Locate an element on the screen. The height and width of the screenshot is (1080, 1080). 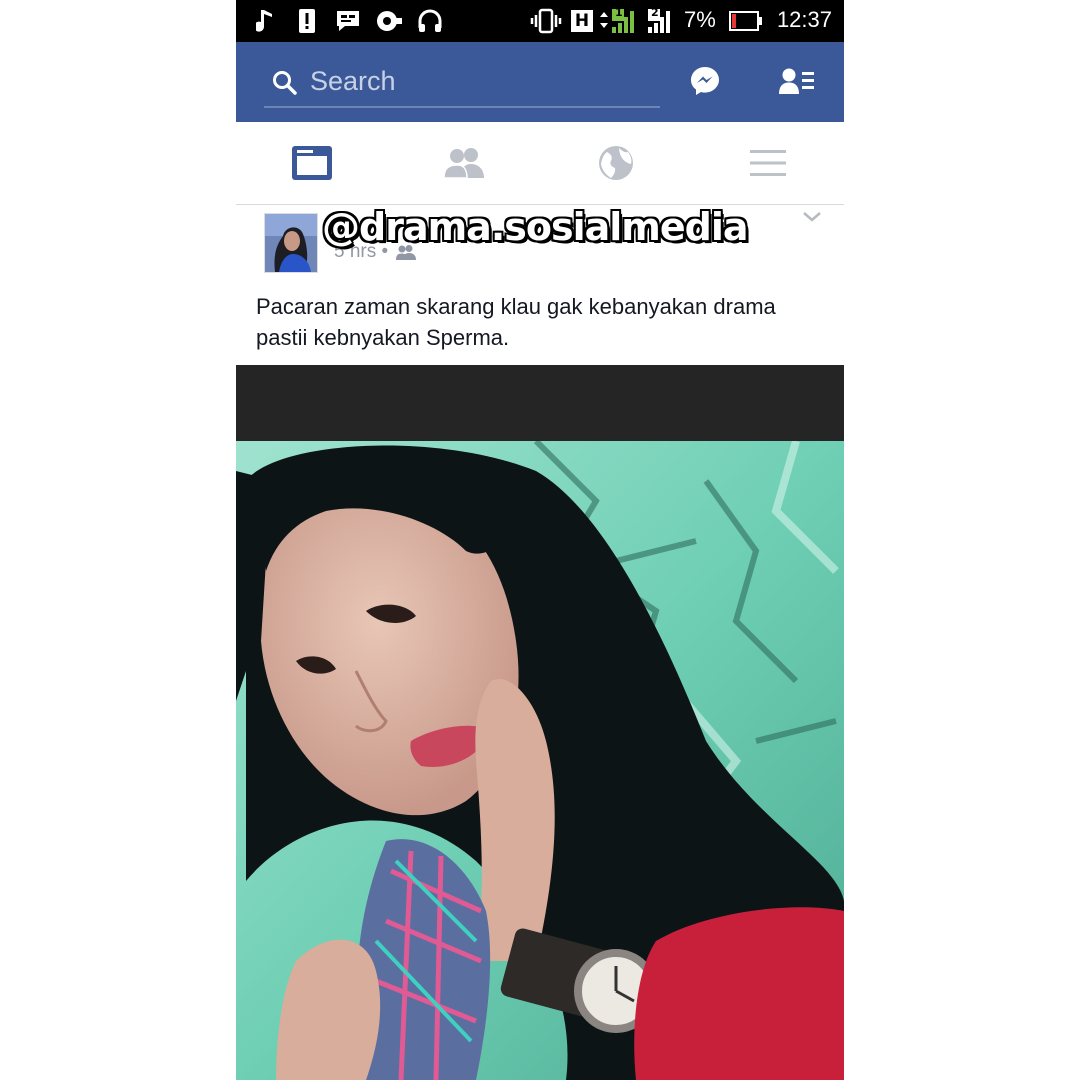
signal-sim2-icon: 2 is located at coordinates (663, 21).